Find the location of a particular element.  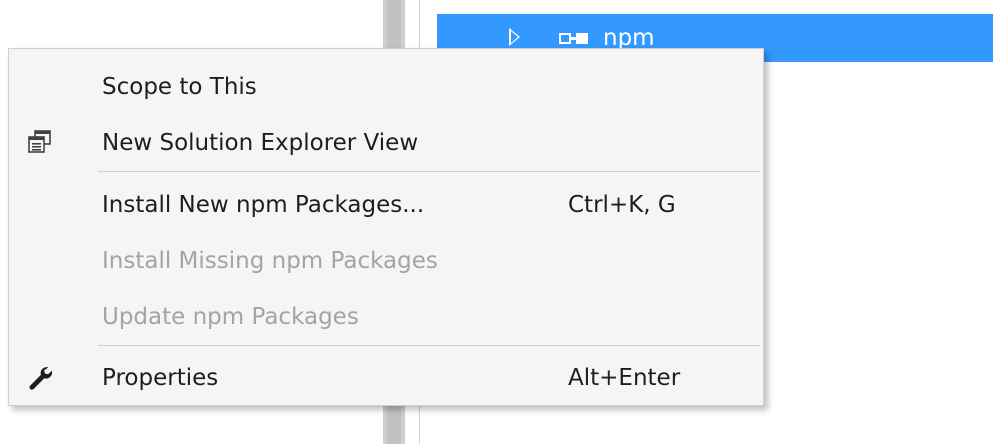

menu-item-update-npm-packages: Update npm Packages is located at coordinates (386, 317).